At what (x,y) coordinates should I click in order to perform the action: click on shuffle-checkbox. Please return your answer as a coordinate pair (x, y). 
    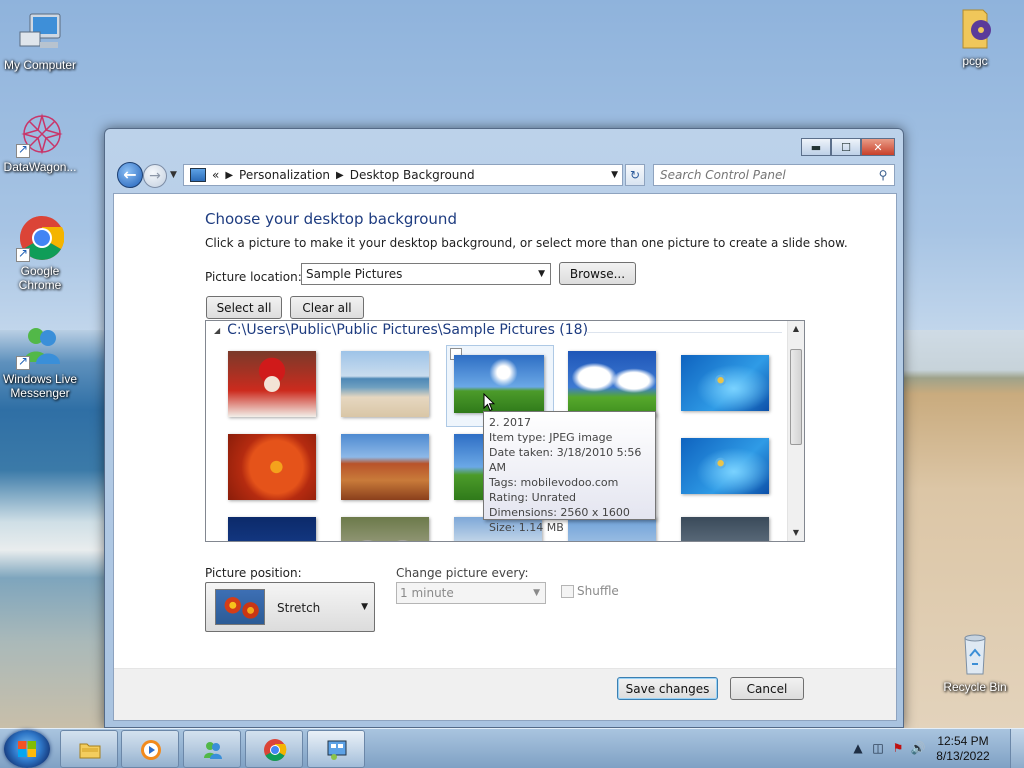
    Looking at the image, I should click on (567, 591).